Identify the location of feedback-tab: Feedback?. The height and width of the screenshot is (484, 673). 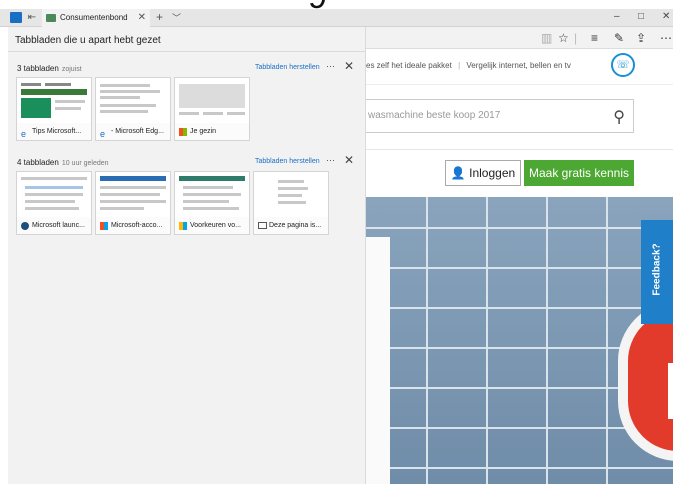
(657, 272).